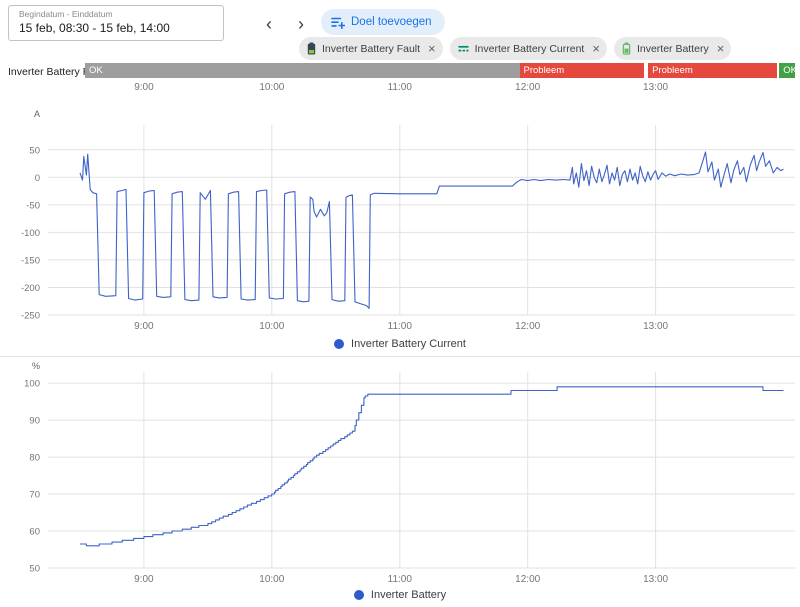  What do you see at coordinates (34, 495) in the screenshot?
I see `y-tick-label: 70` at bounding box center [34, 495].